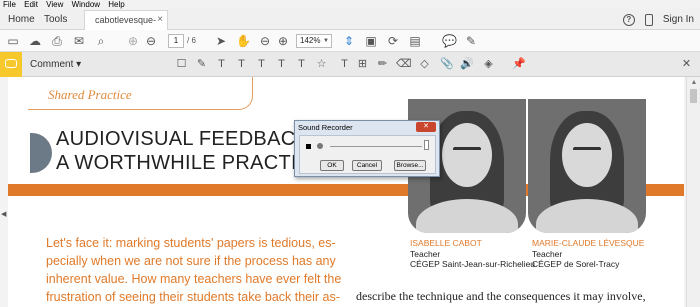 Image resolution: width=700 pixels, height=307 pixels. What do you see at coordinates (446, 243) in the screenshot?
I see `author-name-1: ISABELLE CABOT` at bounding box center [446, 243].